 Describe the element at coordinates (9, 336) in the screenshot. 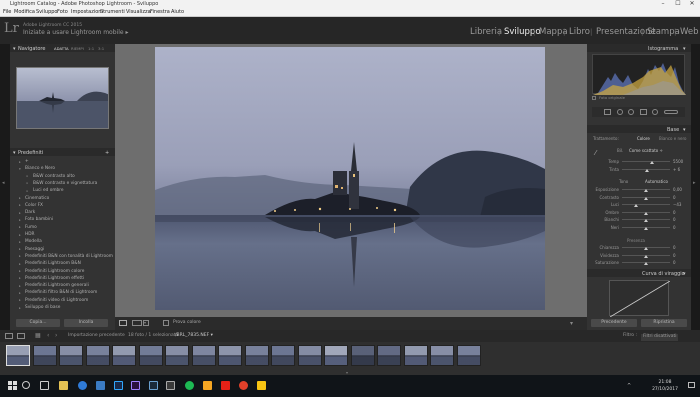

I see `secondary-window-icon` at that location.